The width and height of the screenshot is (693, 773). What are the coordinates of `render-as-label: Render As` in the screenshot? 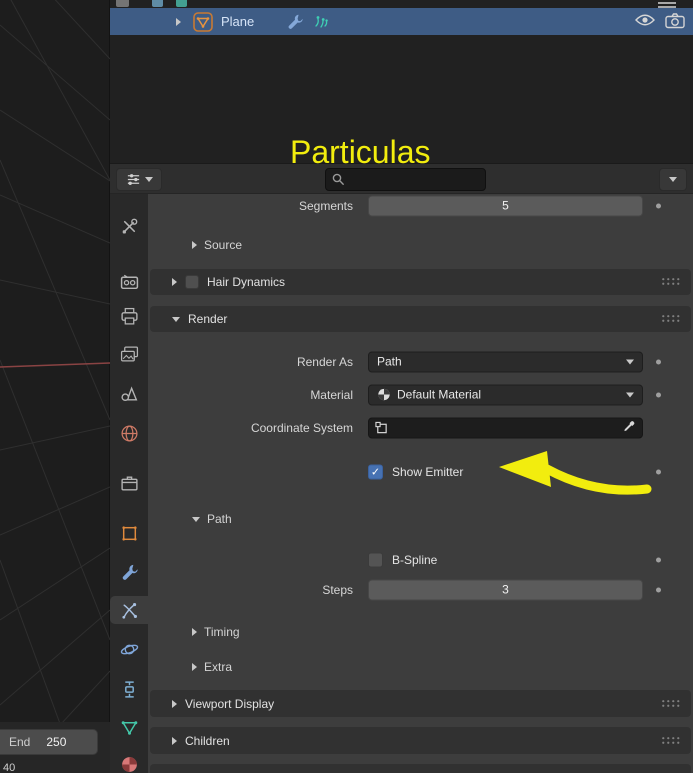 It's located at (324, 361).